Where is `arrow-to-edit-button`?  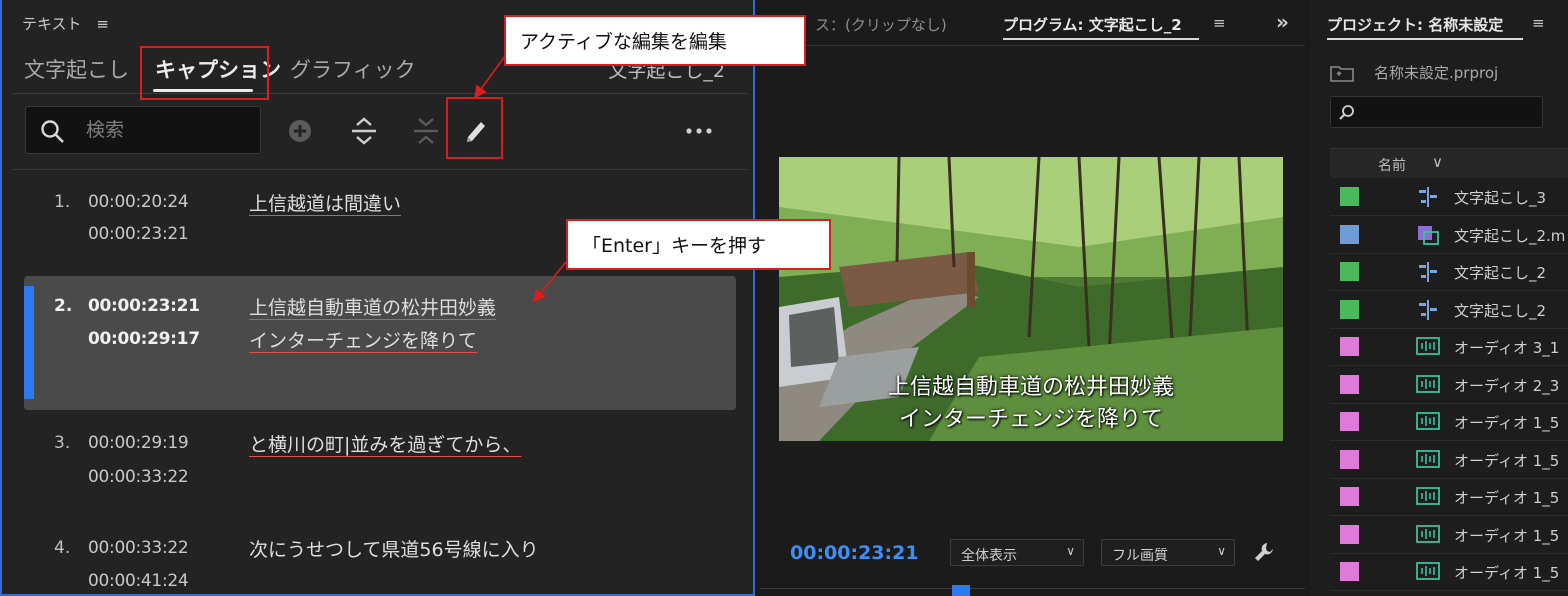 arrow-to-edit-button is located at coordinates (490, 77).